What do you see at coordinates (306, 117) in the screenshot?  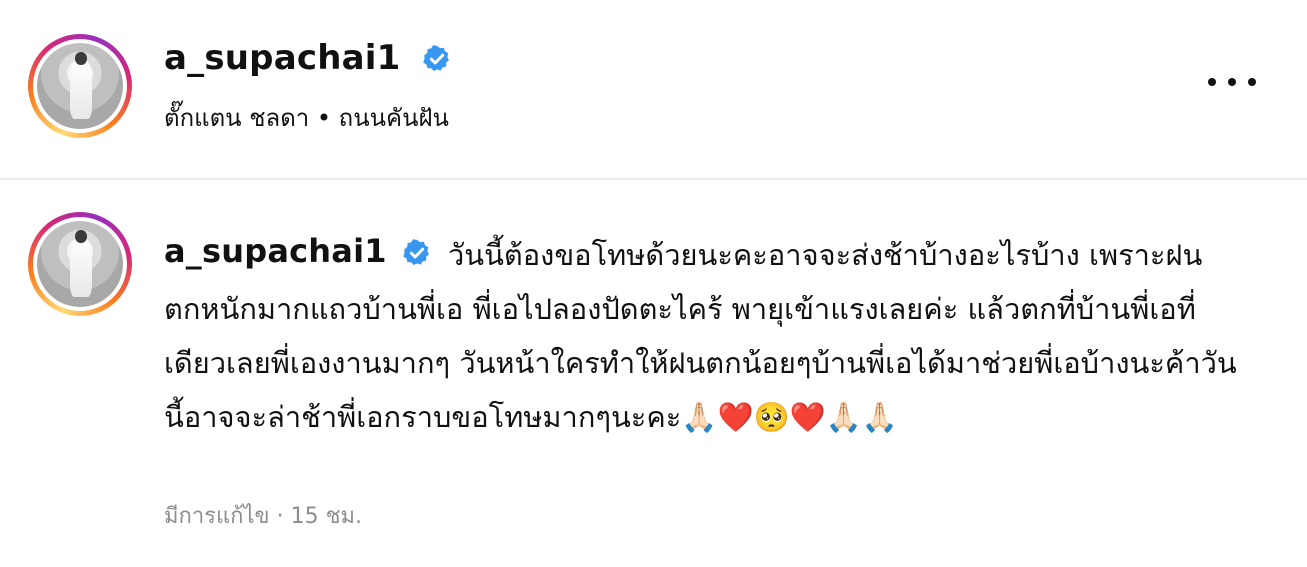 I see `post-subtitle: ตั๊กแตน ชลดา • ถนนคันฝัน` at bounding box center [306, 117].